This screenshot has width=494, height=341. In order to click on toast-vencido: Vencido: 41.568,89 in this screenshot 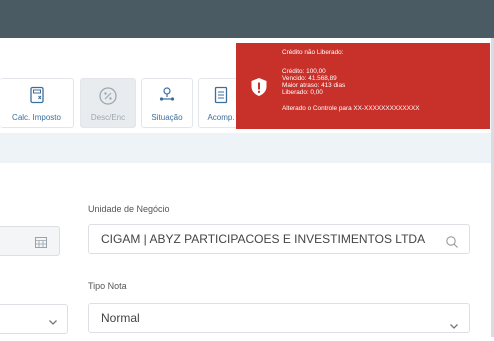, I will do `click(309, 78)`.